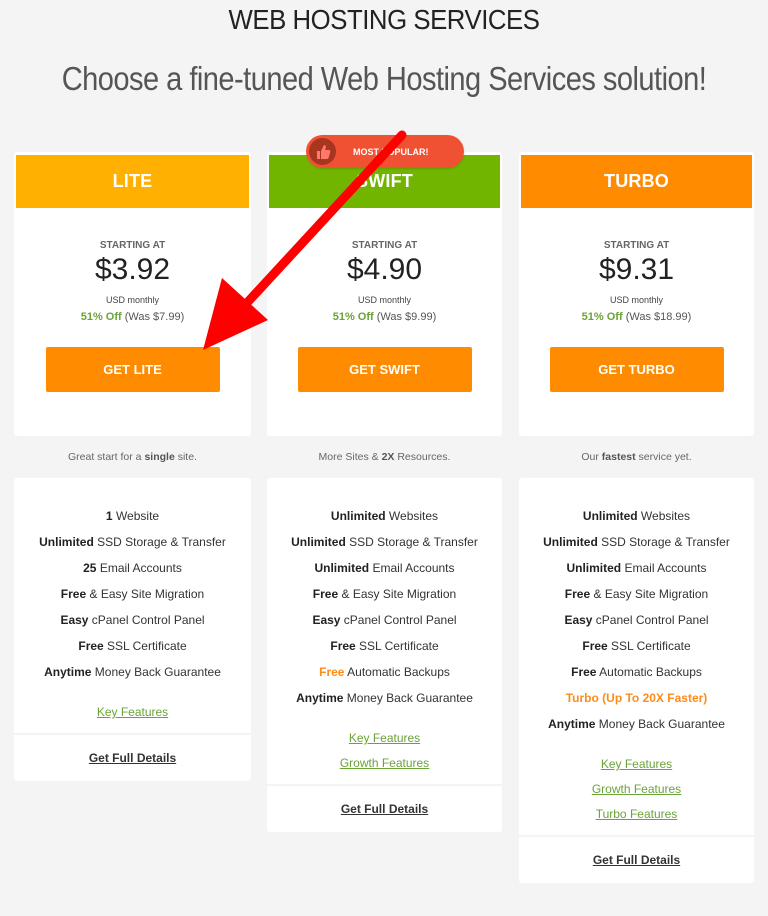 This screenshot has width=768, height=916. Describe the element at coordinates (384, 269) in the screenshot. I see `plan-price: $4.90` at that location.